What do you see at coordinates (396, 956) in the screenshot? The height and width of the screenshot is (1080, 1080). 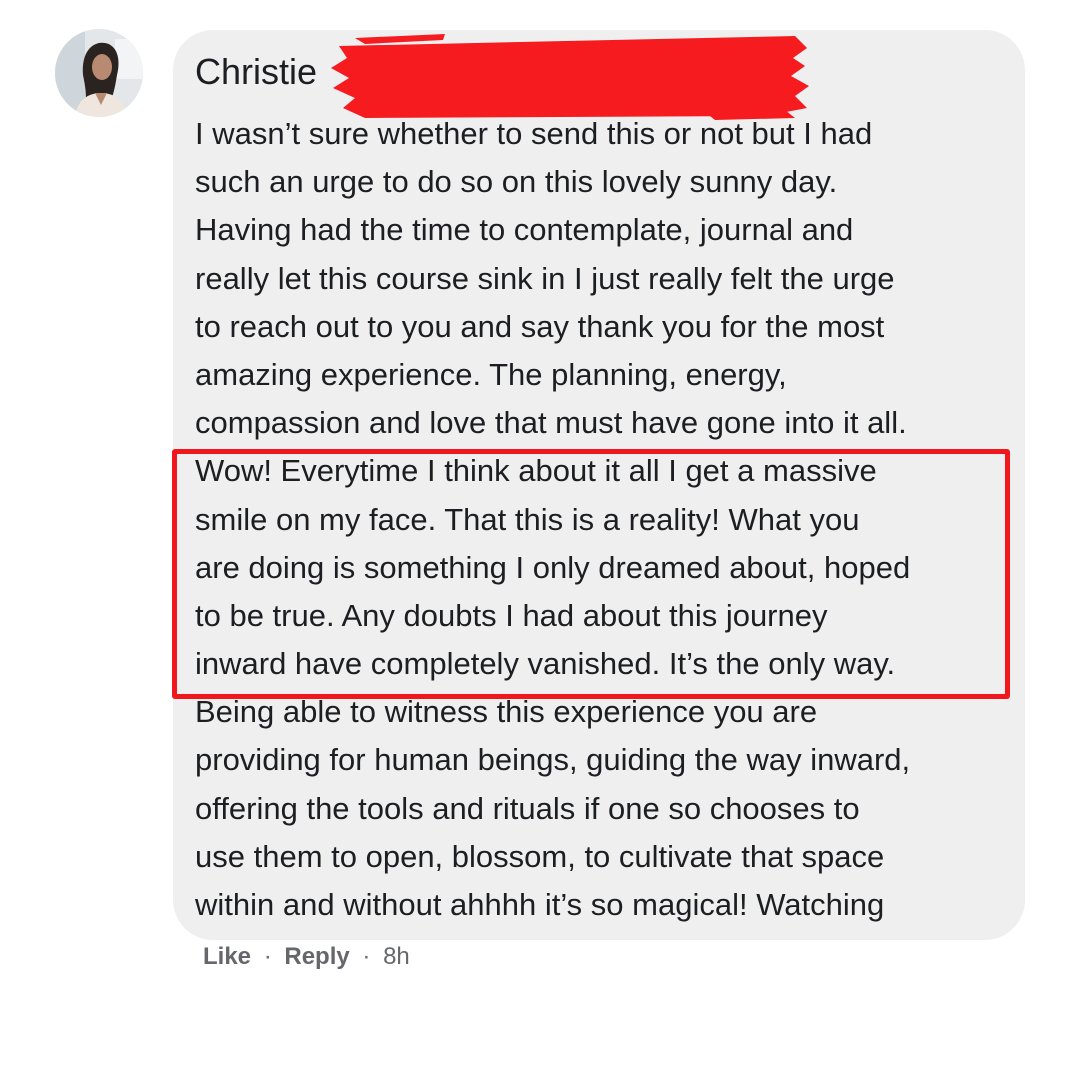 I see `comment-timestamp: 8h` at bounding box center [396, 956].